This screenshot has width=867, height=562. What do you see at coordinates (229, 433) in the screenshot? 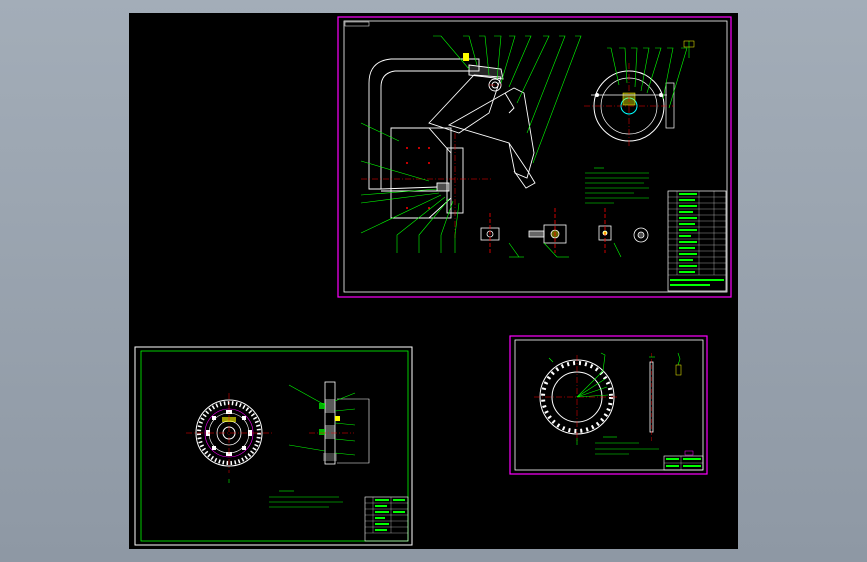
I see `clutch-disc-front-view` at bounding box center [229, 433].